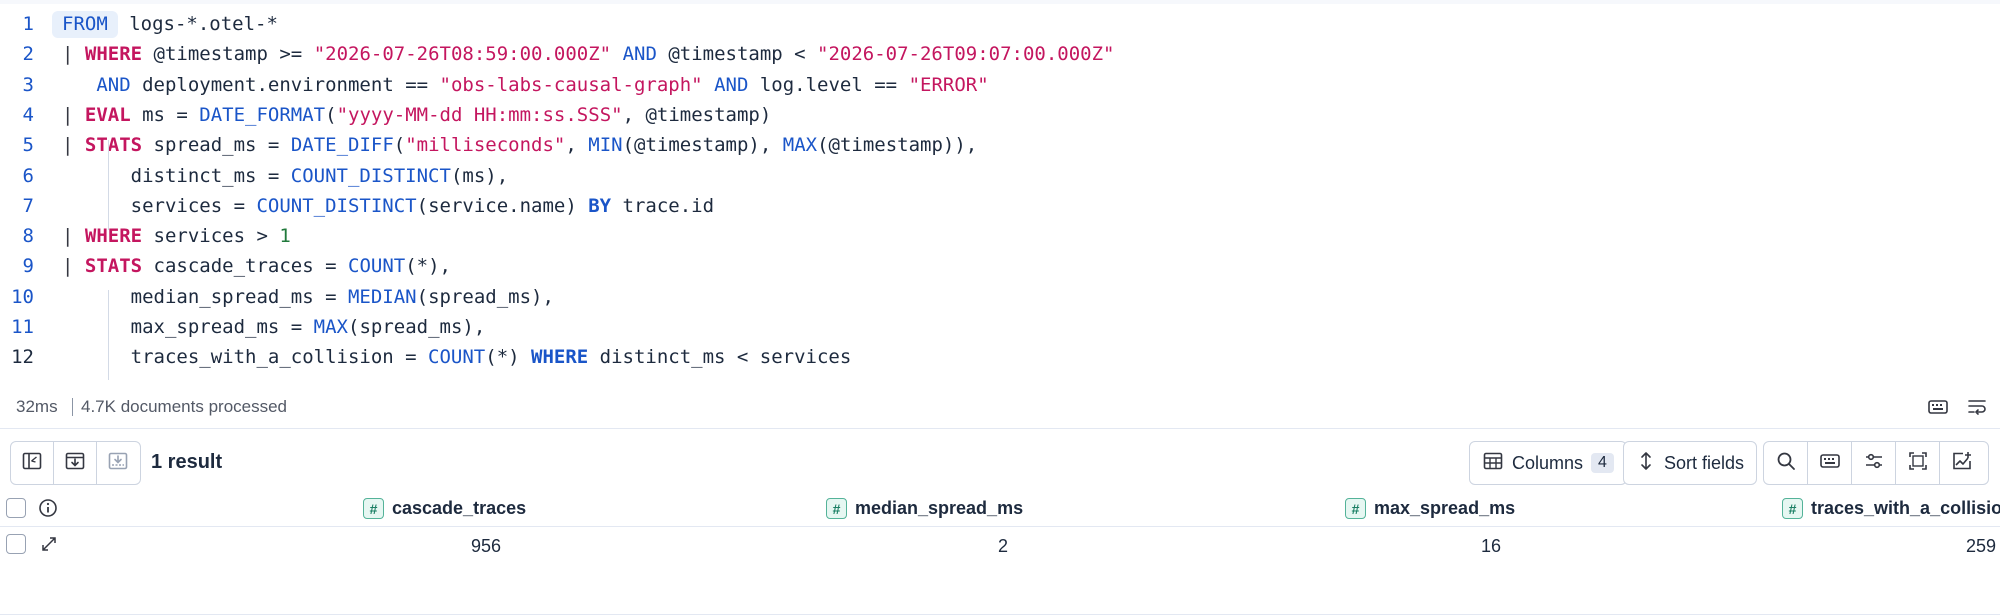 This screenshot has height=616, width=2000. I want to click on code-token: deployment.environment ==, so click(285, 84).